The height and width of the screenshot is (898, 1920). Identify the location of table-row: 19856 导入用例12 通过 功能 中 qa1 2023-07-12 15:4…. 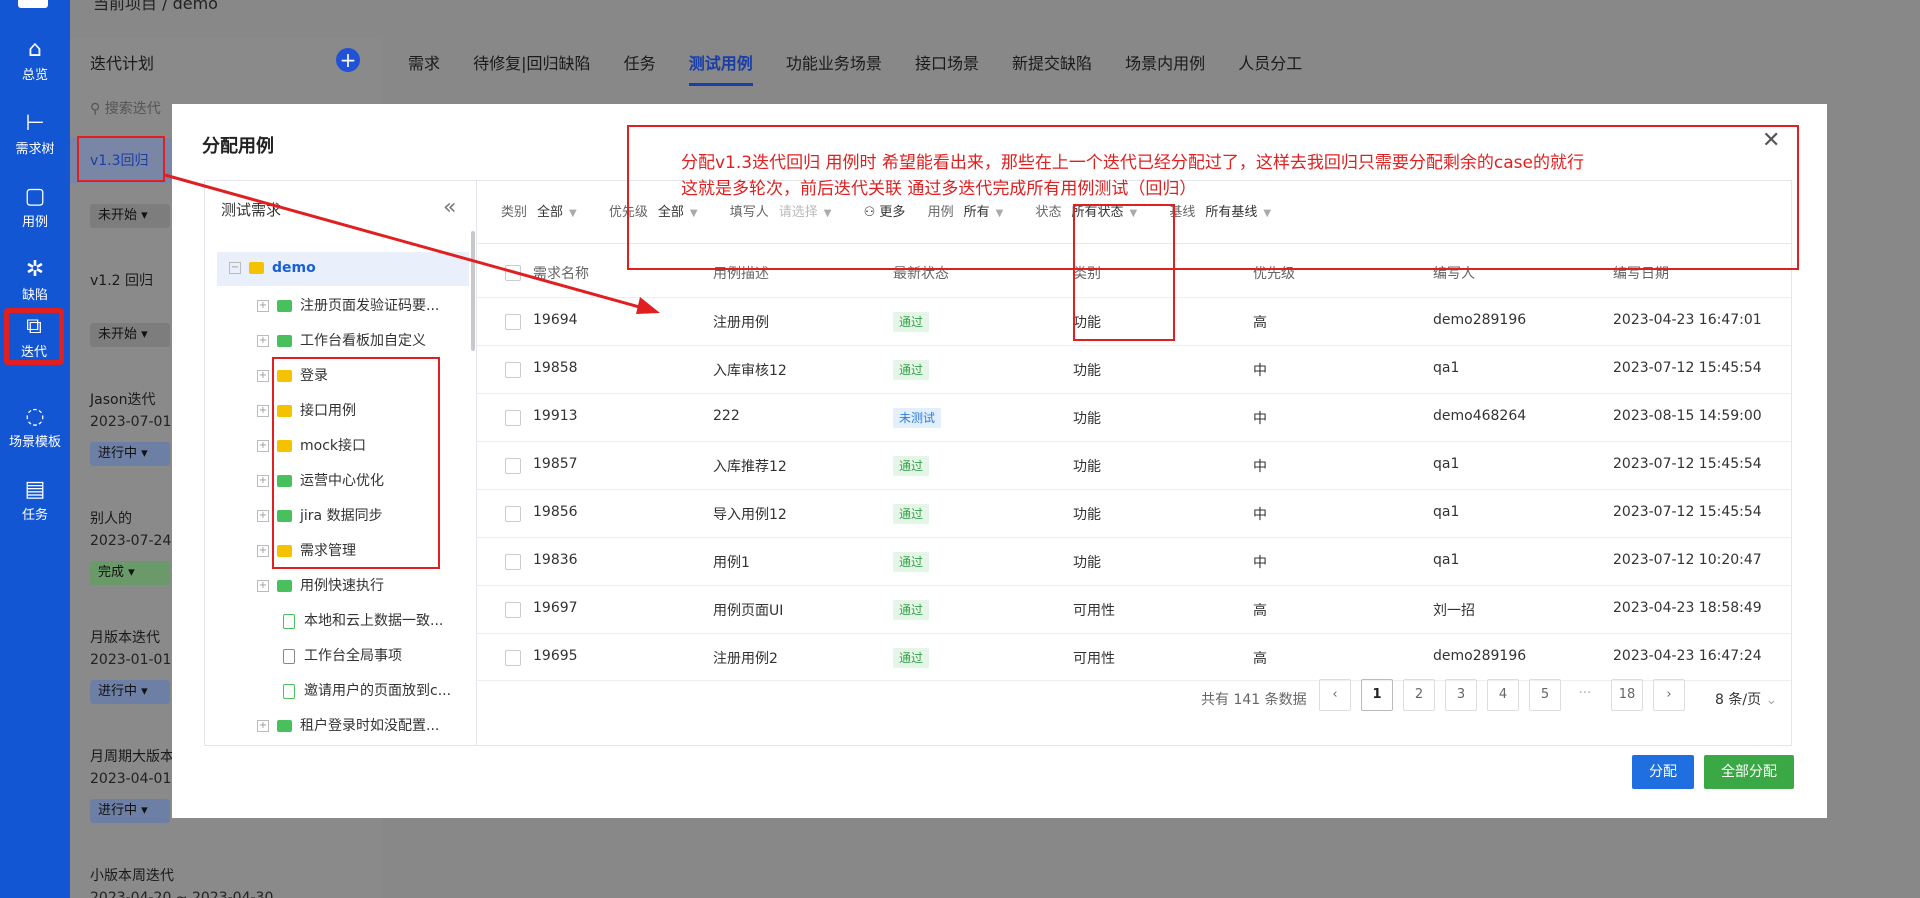
(1134, 513).